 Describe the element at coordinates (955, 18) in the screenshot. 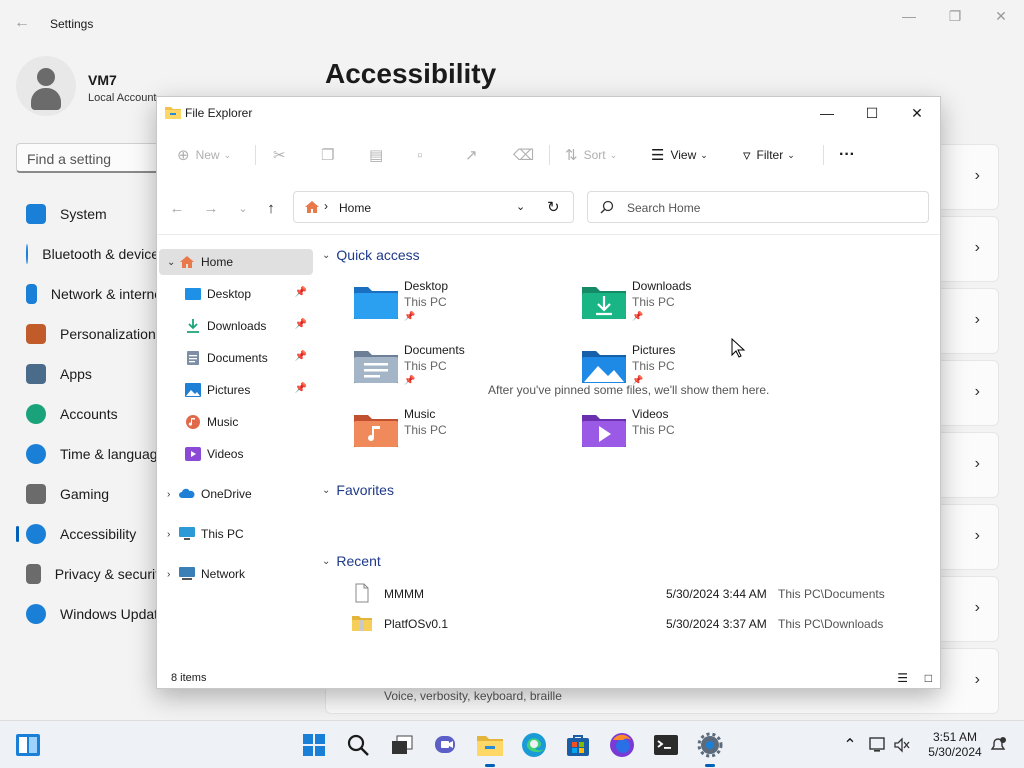

I see `restore-icon: ❐` at that location.